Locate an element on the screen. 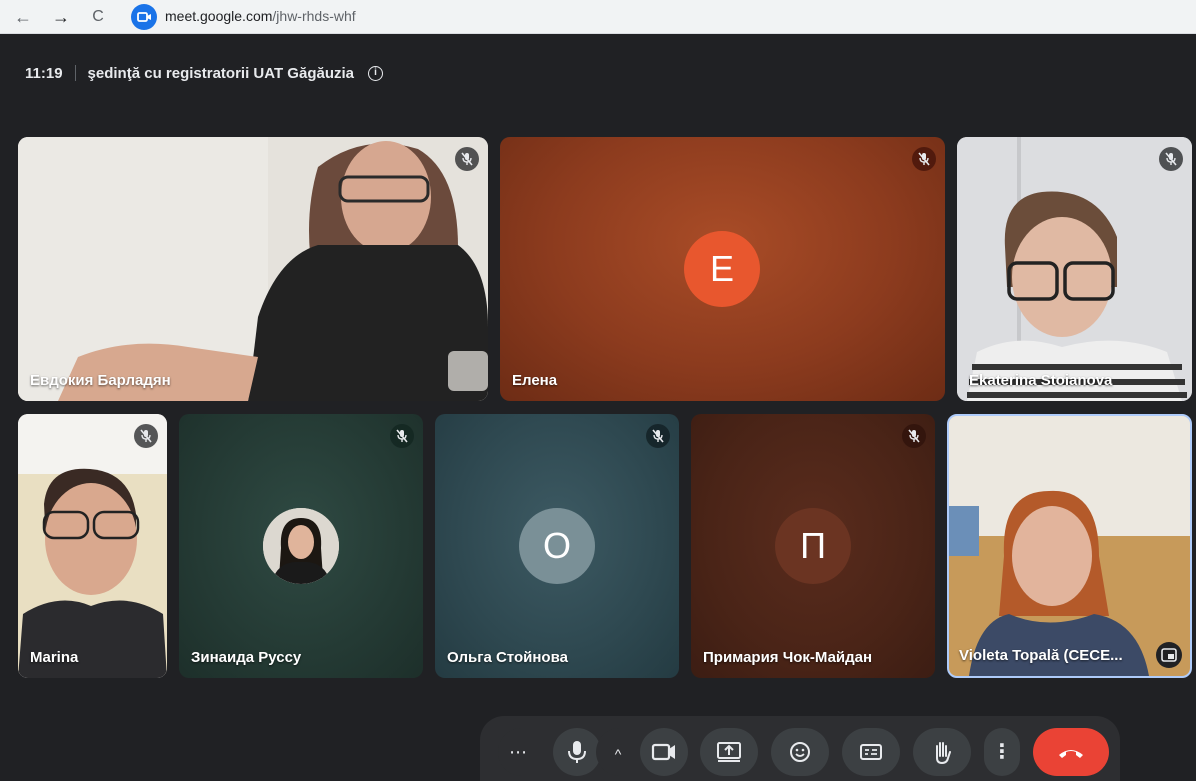  present-screen-icon is located at coordinates (729, 752).